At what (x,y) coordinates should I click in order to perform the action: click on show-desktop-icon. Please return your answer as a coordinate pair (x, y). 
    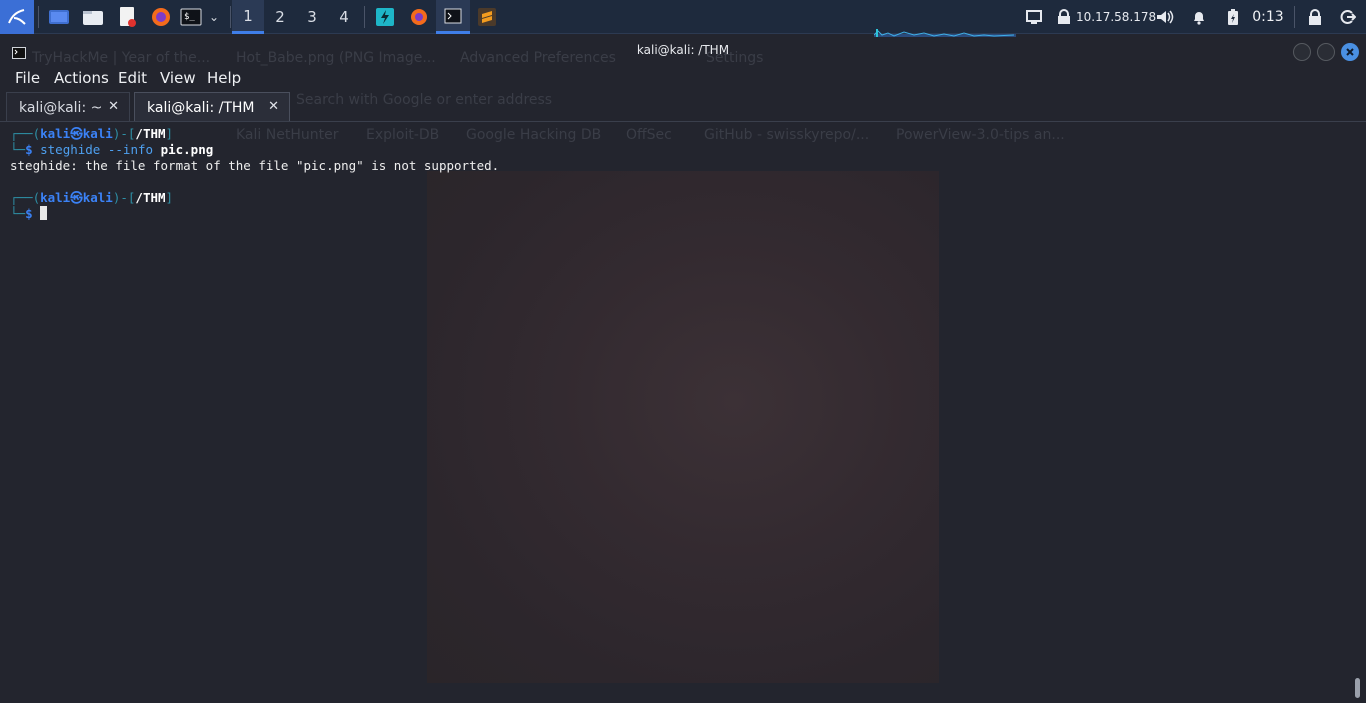
    Looking at the image, I should click on (59, 17).